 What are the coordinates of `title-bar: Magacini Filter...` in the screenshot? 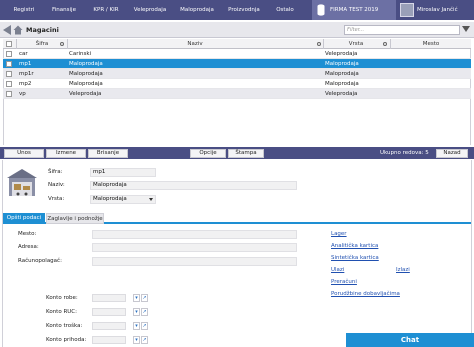 It's located at (237, 30).